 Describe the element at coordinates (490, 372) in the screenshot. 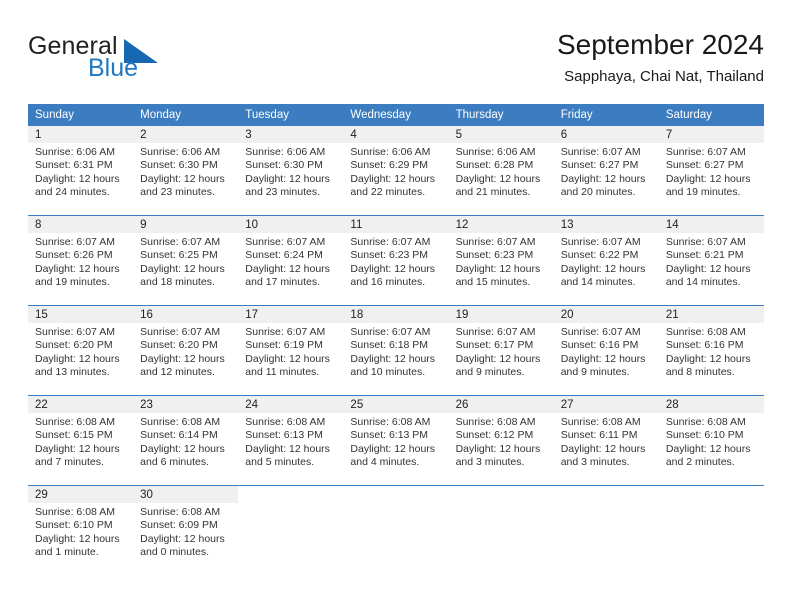

I see `daylight-text-line2: and 9 minutes.` at that location.